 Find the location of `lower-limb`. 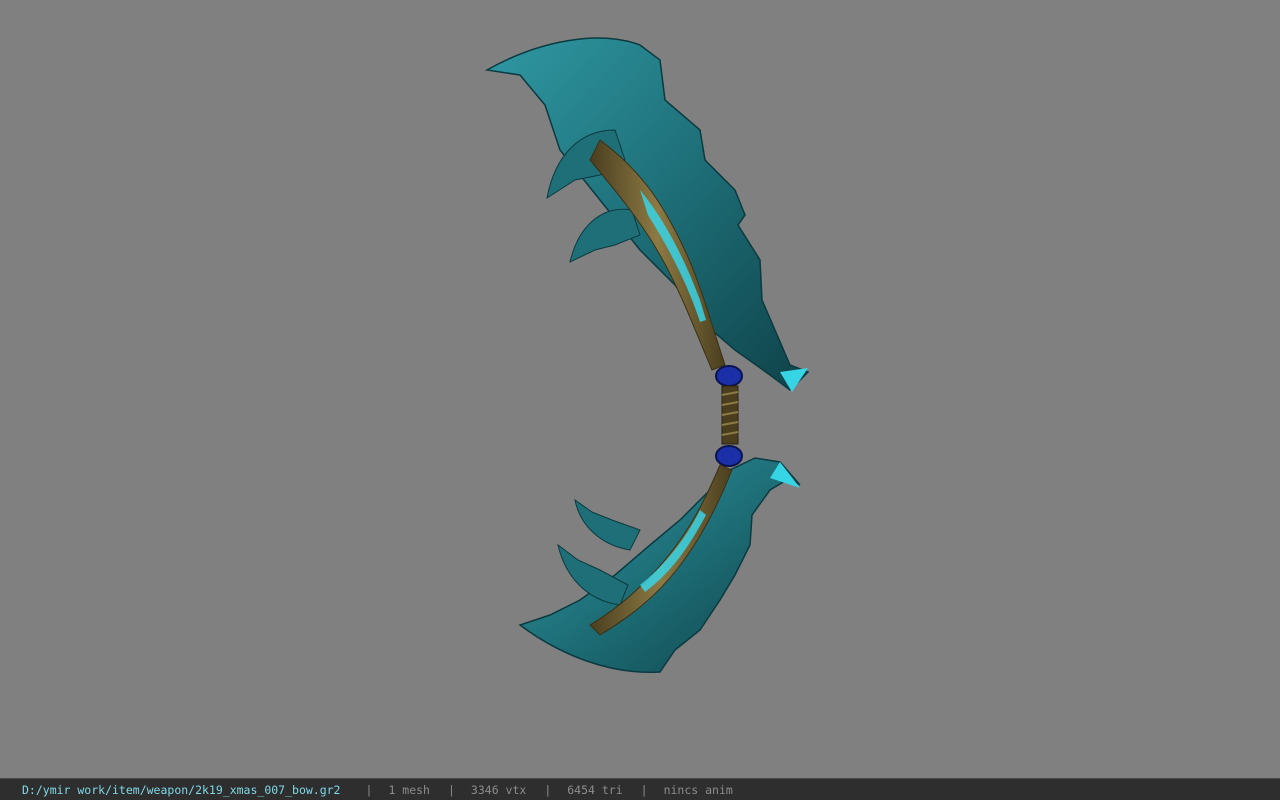

lower-limb is located at coordinates (659, 565).